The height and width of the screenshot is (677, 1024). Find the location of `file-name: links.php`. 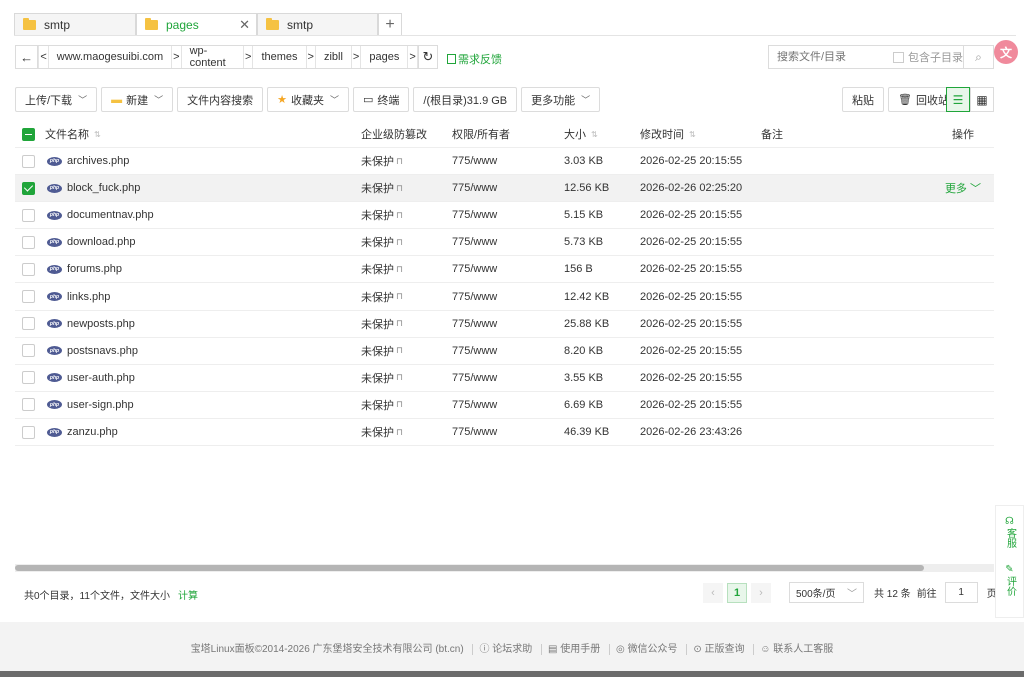

file-name: links.php is located at coordinates (88, 297).